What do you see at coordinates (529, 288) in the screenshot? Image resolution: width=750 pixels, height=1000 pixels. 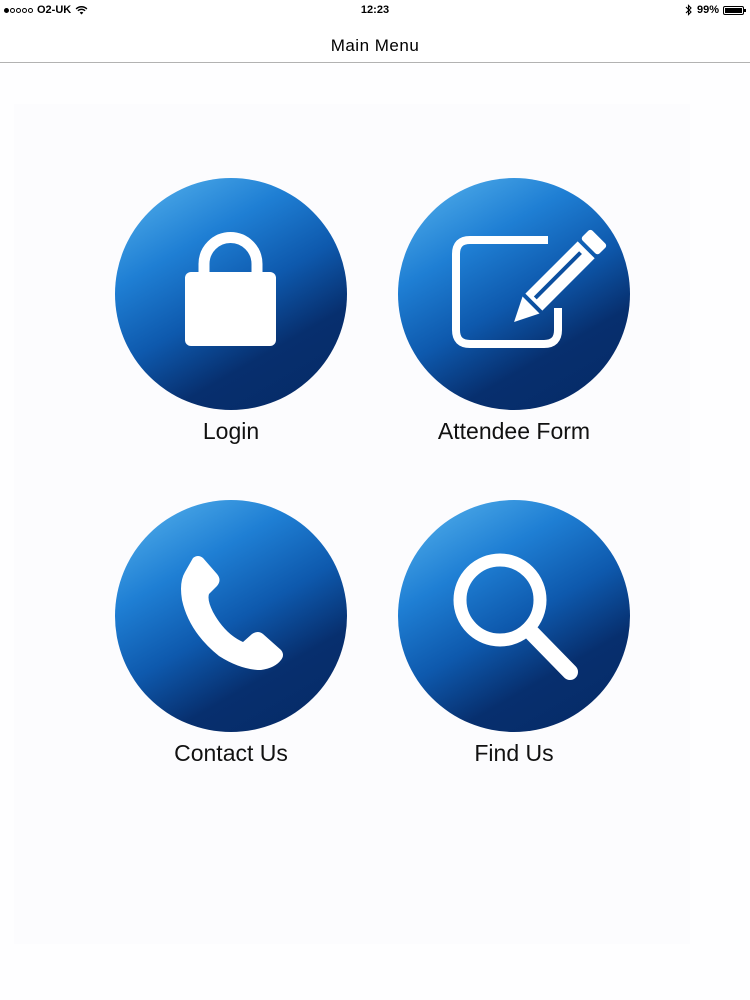 I see `edit-pencil-icon` at bounding box center [529, 288].